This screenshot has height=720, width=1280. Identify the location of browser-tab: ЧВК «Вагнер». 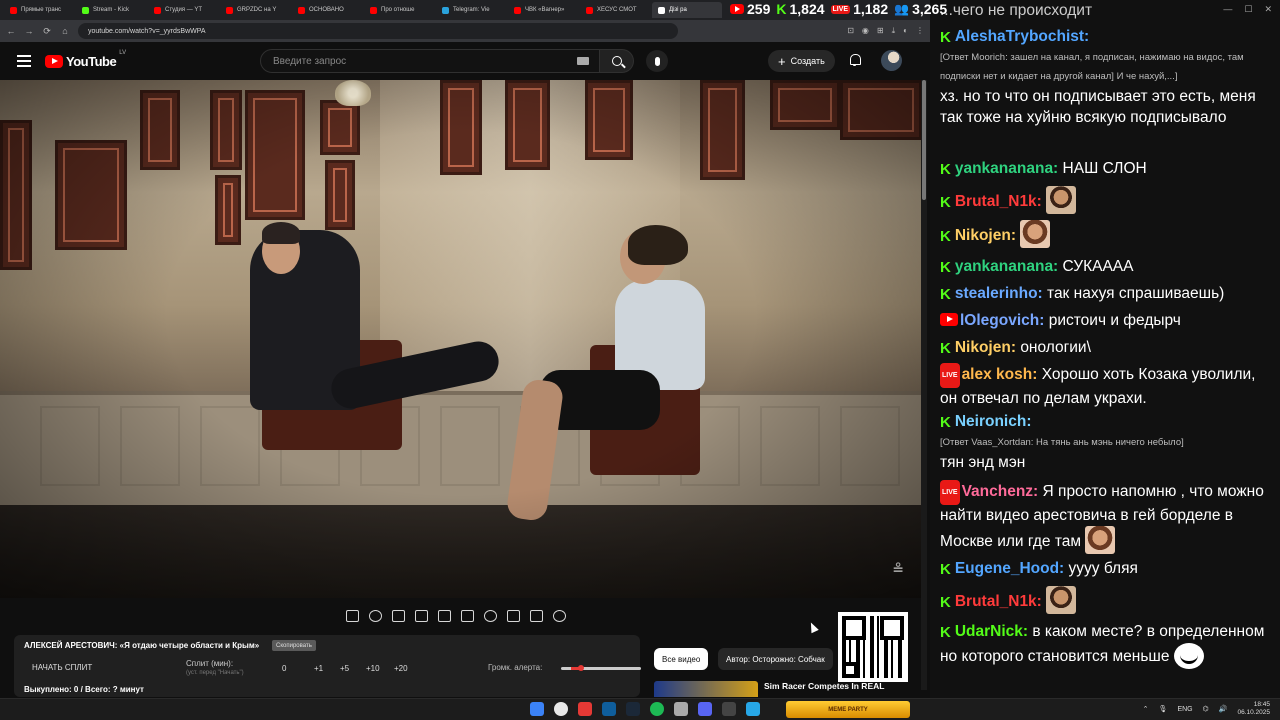
(543, 10).